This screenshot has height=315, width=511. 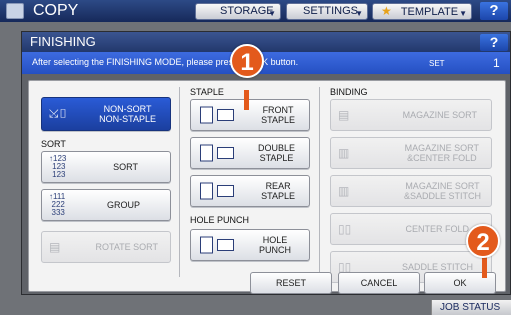 I want to click on magazine-sort-center-fold-button: ▥ MAGAZINE SORT &CENTER FOLD, so click(x=411, y=153).